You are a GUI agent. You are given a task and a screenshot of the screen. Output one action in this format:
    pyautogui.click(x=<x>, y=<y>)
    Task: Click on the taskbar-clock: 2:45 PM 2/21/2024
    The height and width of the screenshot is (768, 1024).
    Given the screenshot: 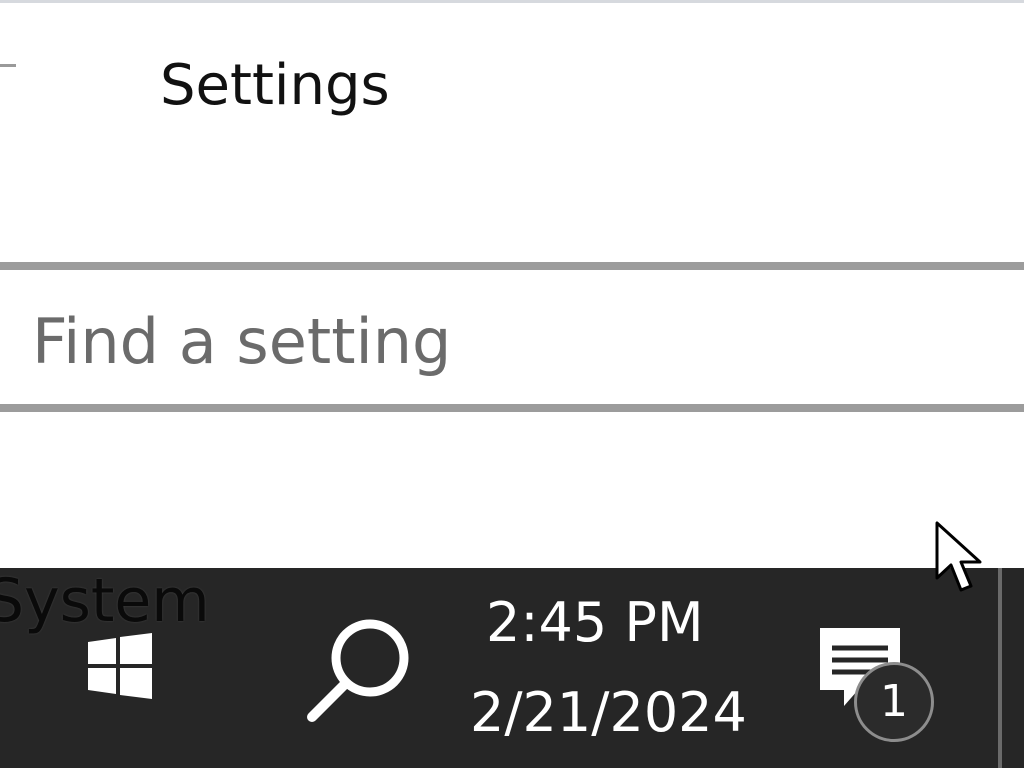 What is the action you would take?
    pyautogui.click(x=608, y=670)
    